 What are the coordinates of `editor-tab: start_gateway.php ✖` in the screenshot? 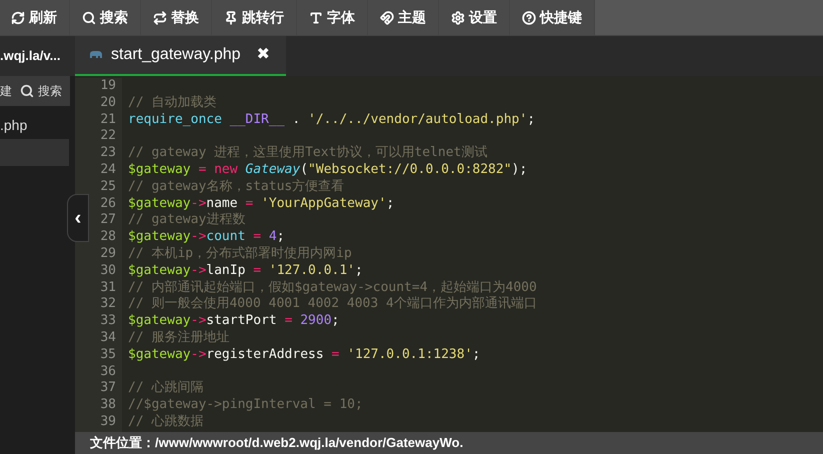 It's located at (180, 56).